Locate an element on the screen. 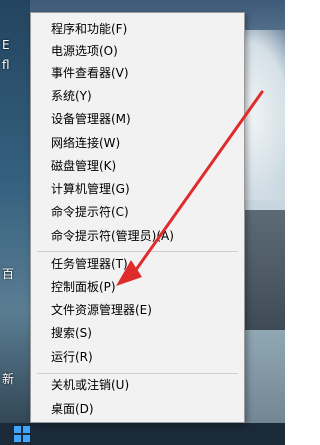 Image resolution: width=320 pixels, height=445 pixels. menu-item-device-manager: 设备管理器(M) is located at coordinates (91, 119).